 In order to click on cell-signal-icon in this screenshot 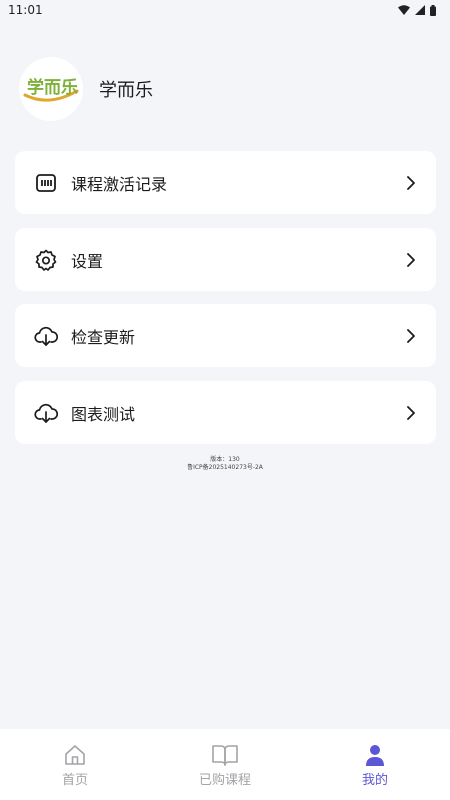, I will do `click(420, 10)`.